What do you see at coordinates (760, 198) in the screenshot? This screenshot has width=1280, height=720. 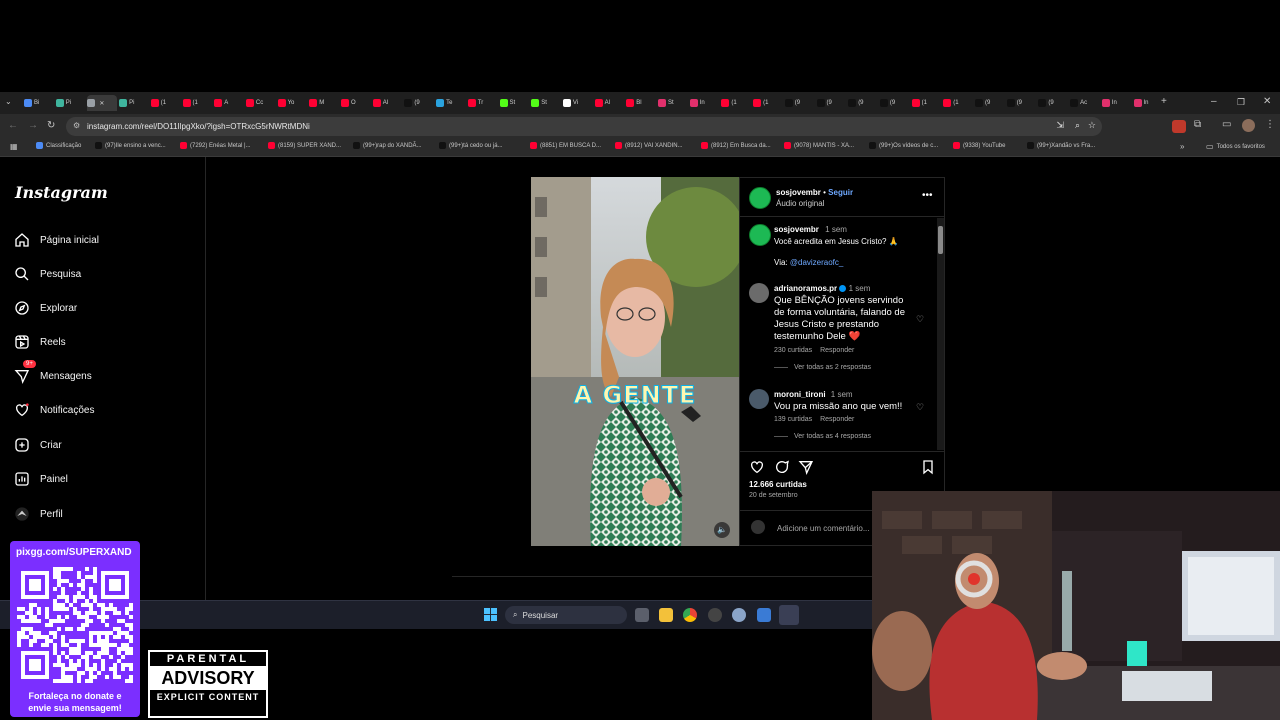 I see `author-avatar` at bounding box center [760, 198].